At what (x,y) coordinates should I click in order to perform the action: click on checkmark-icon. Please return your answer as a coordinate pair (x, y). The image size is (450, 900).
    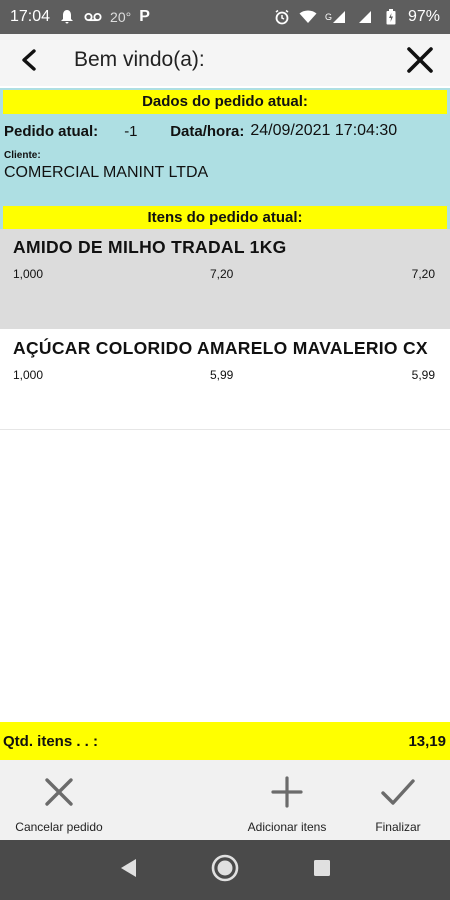
    Looking at the image, I should click on (398, 792).